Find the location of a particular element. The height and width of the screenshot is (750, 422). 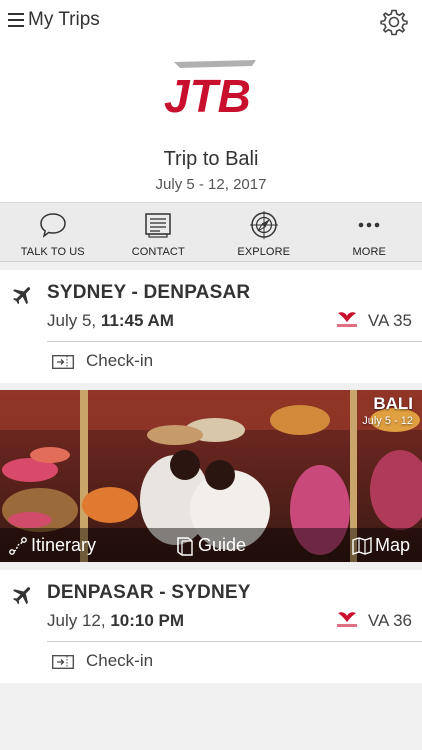

flight-datetime: July 5, 11:45 AM is located at coordinates (110, 321).